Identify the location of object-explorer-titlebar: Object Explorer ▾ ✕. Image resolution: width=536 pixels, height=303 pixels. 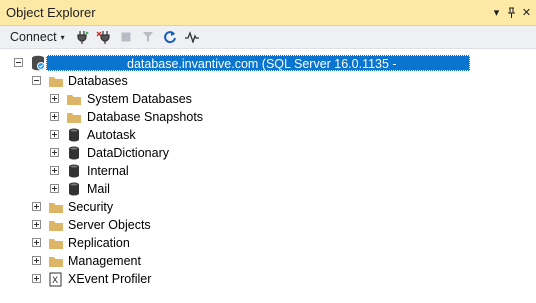
(268, 13).